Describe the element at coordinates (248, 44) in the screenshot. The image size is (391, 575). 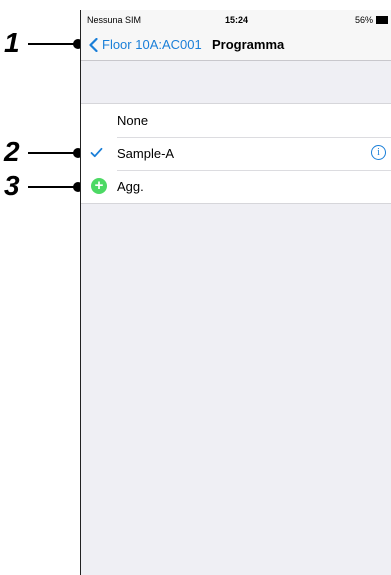
I see `page-title: Programma` at that location.